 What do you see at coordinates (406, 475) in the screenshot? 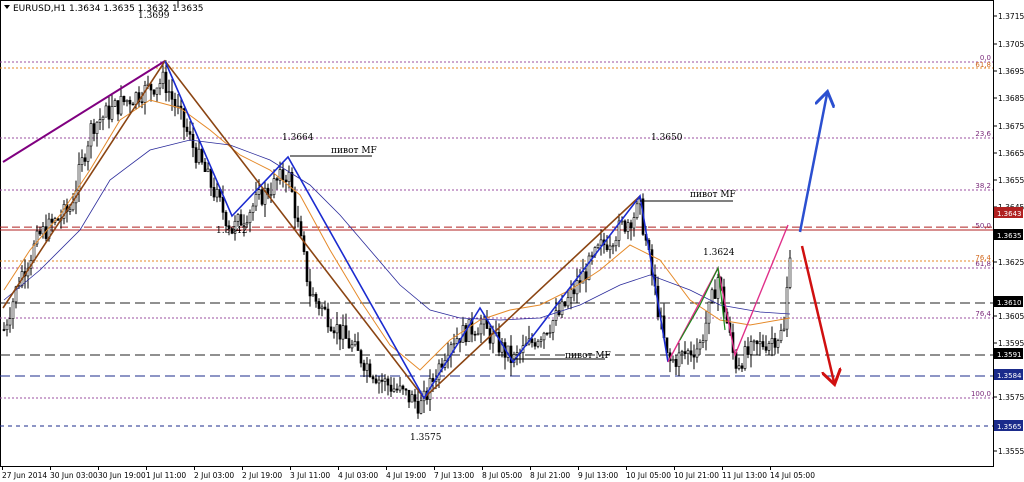
I see `x-tick-label: 4 Jul 19:00` at bounding box center [406, 475].